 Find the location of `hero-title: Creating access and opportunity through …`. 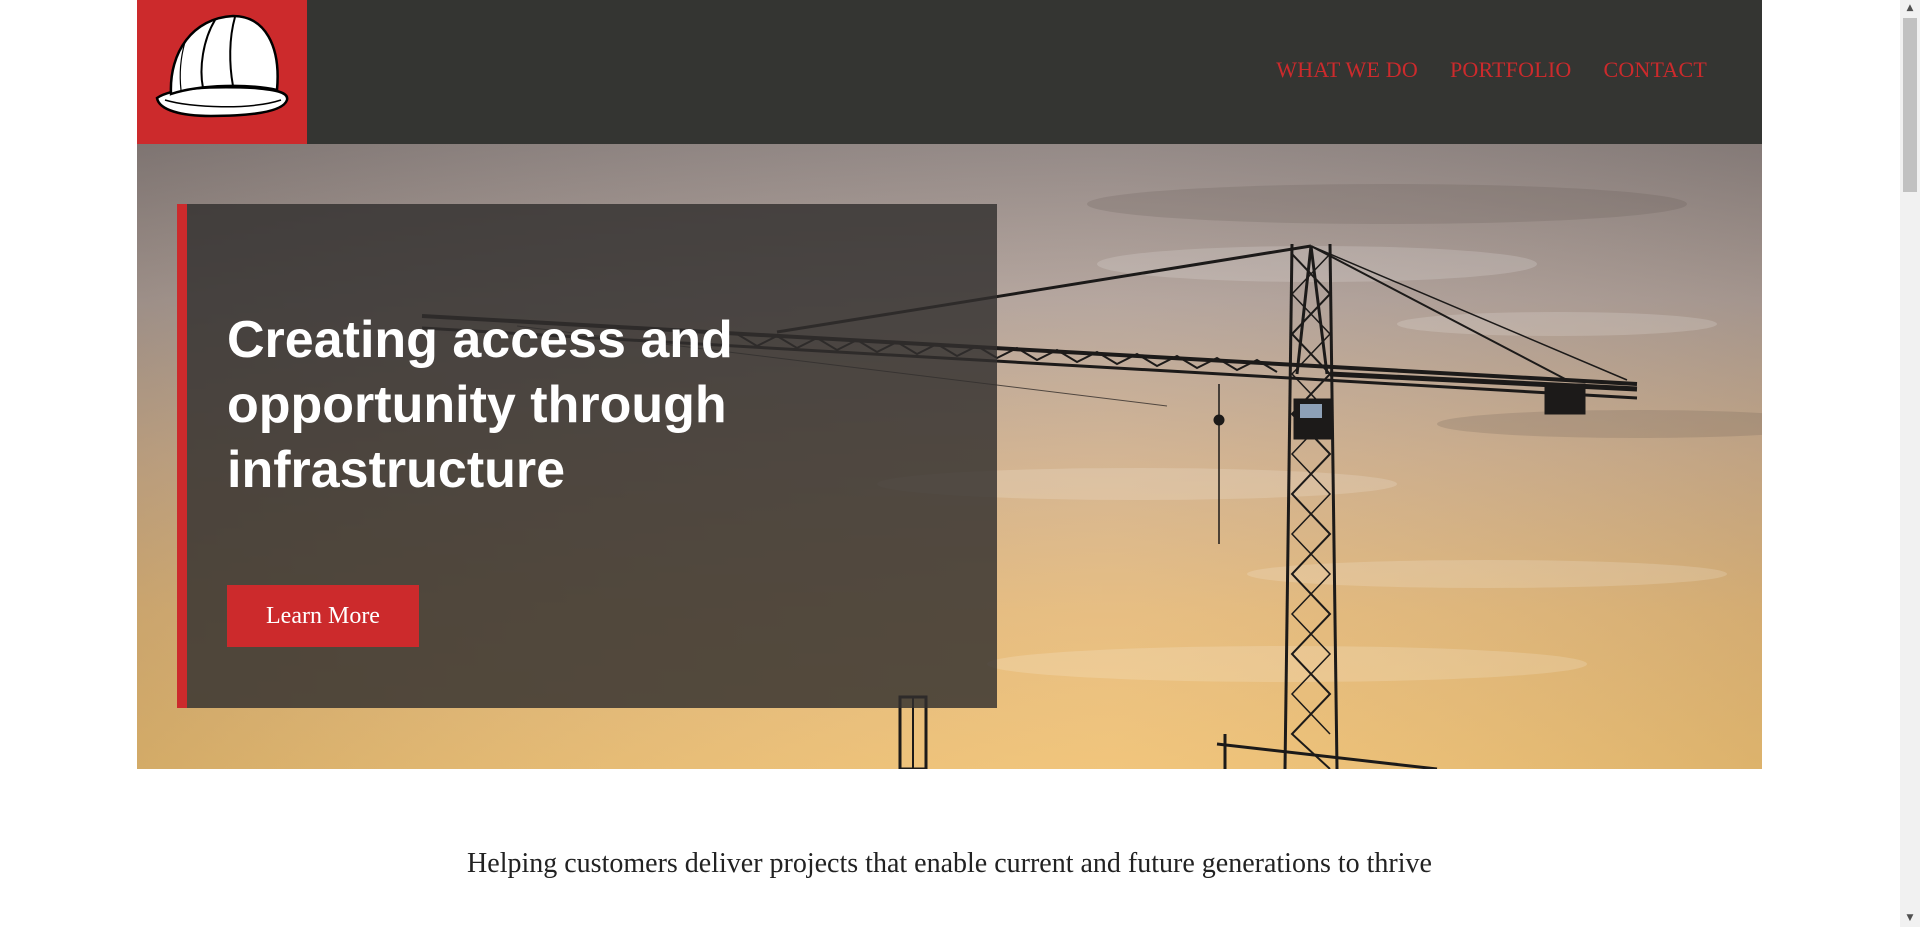

hero-title: Creating access and opportunity through … is located at coordinates (480, 405).